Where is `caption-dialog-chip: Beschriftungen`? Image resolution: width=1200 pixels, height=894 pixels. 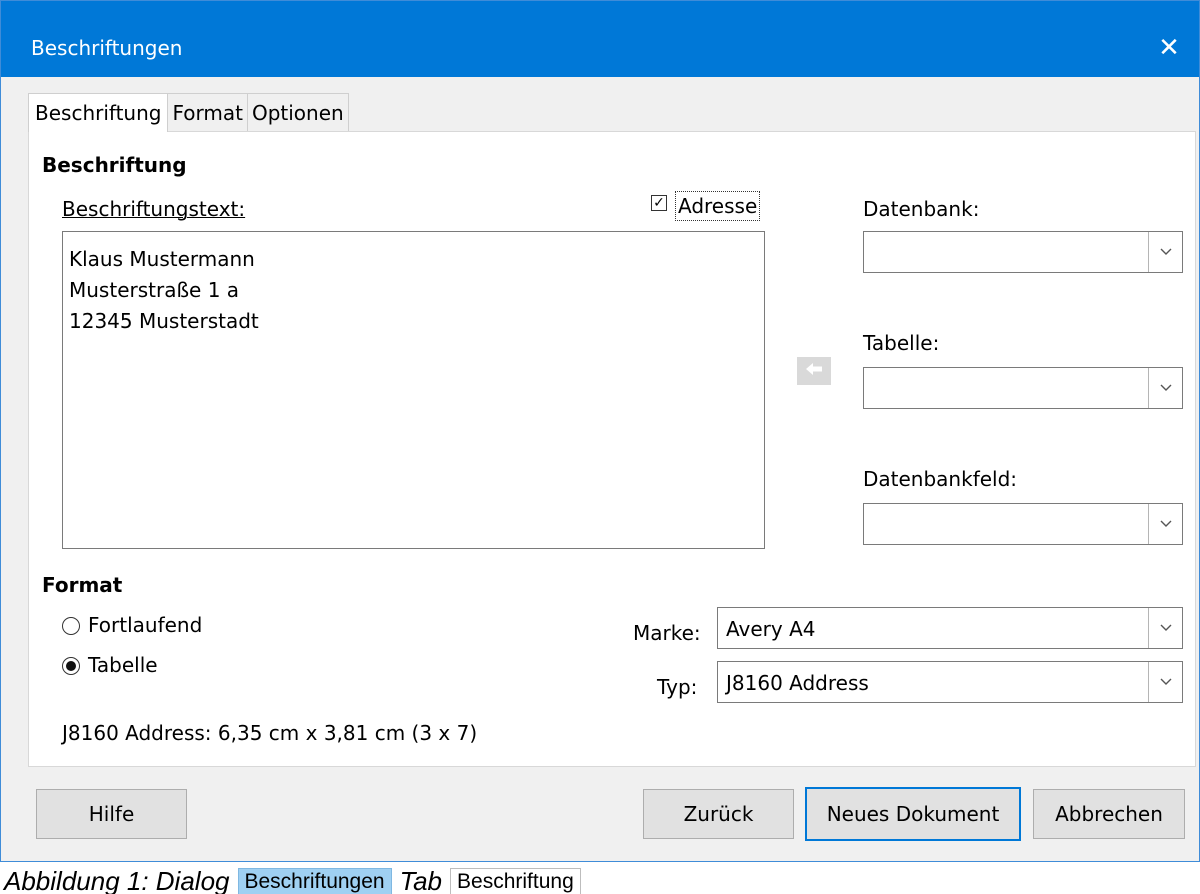
caption-dialog-chip: Beschriftungen is located at coordinates (314, 880).